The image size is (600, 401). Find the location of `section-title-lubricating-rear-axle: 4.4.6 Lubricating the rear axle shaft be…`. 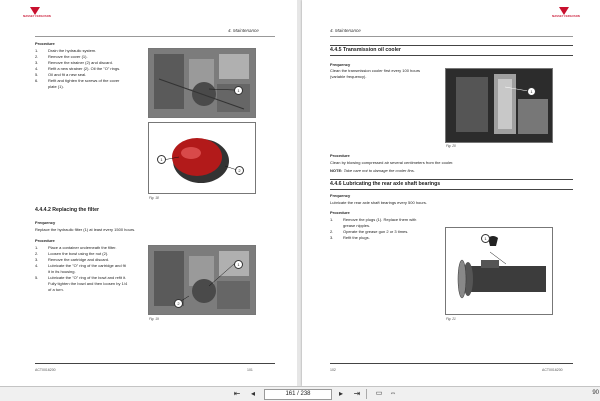

section-title-lubricating-rear-axle: 4.4.6 Lubricating the rear axle shaft be… is located at coordinates (385, 184).